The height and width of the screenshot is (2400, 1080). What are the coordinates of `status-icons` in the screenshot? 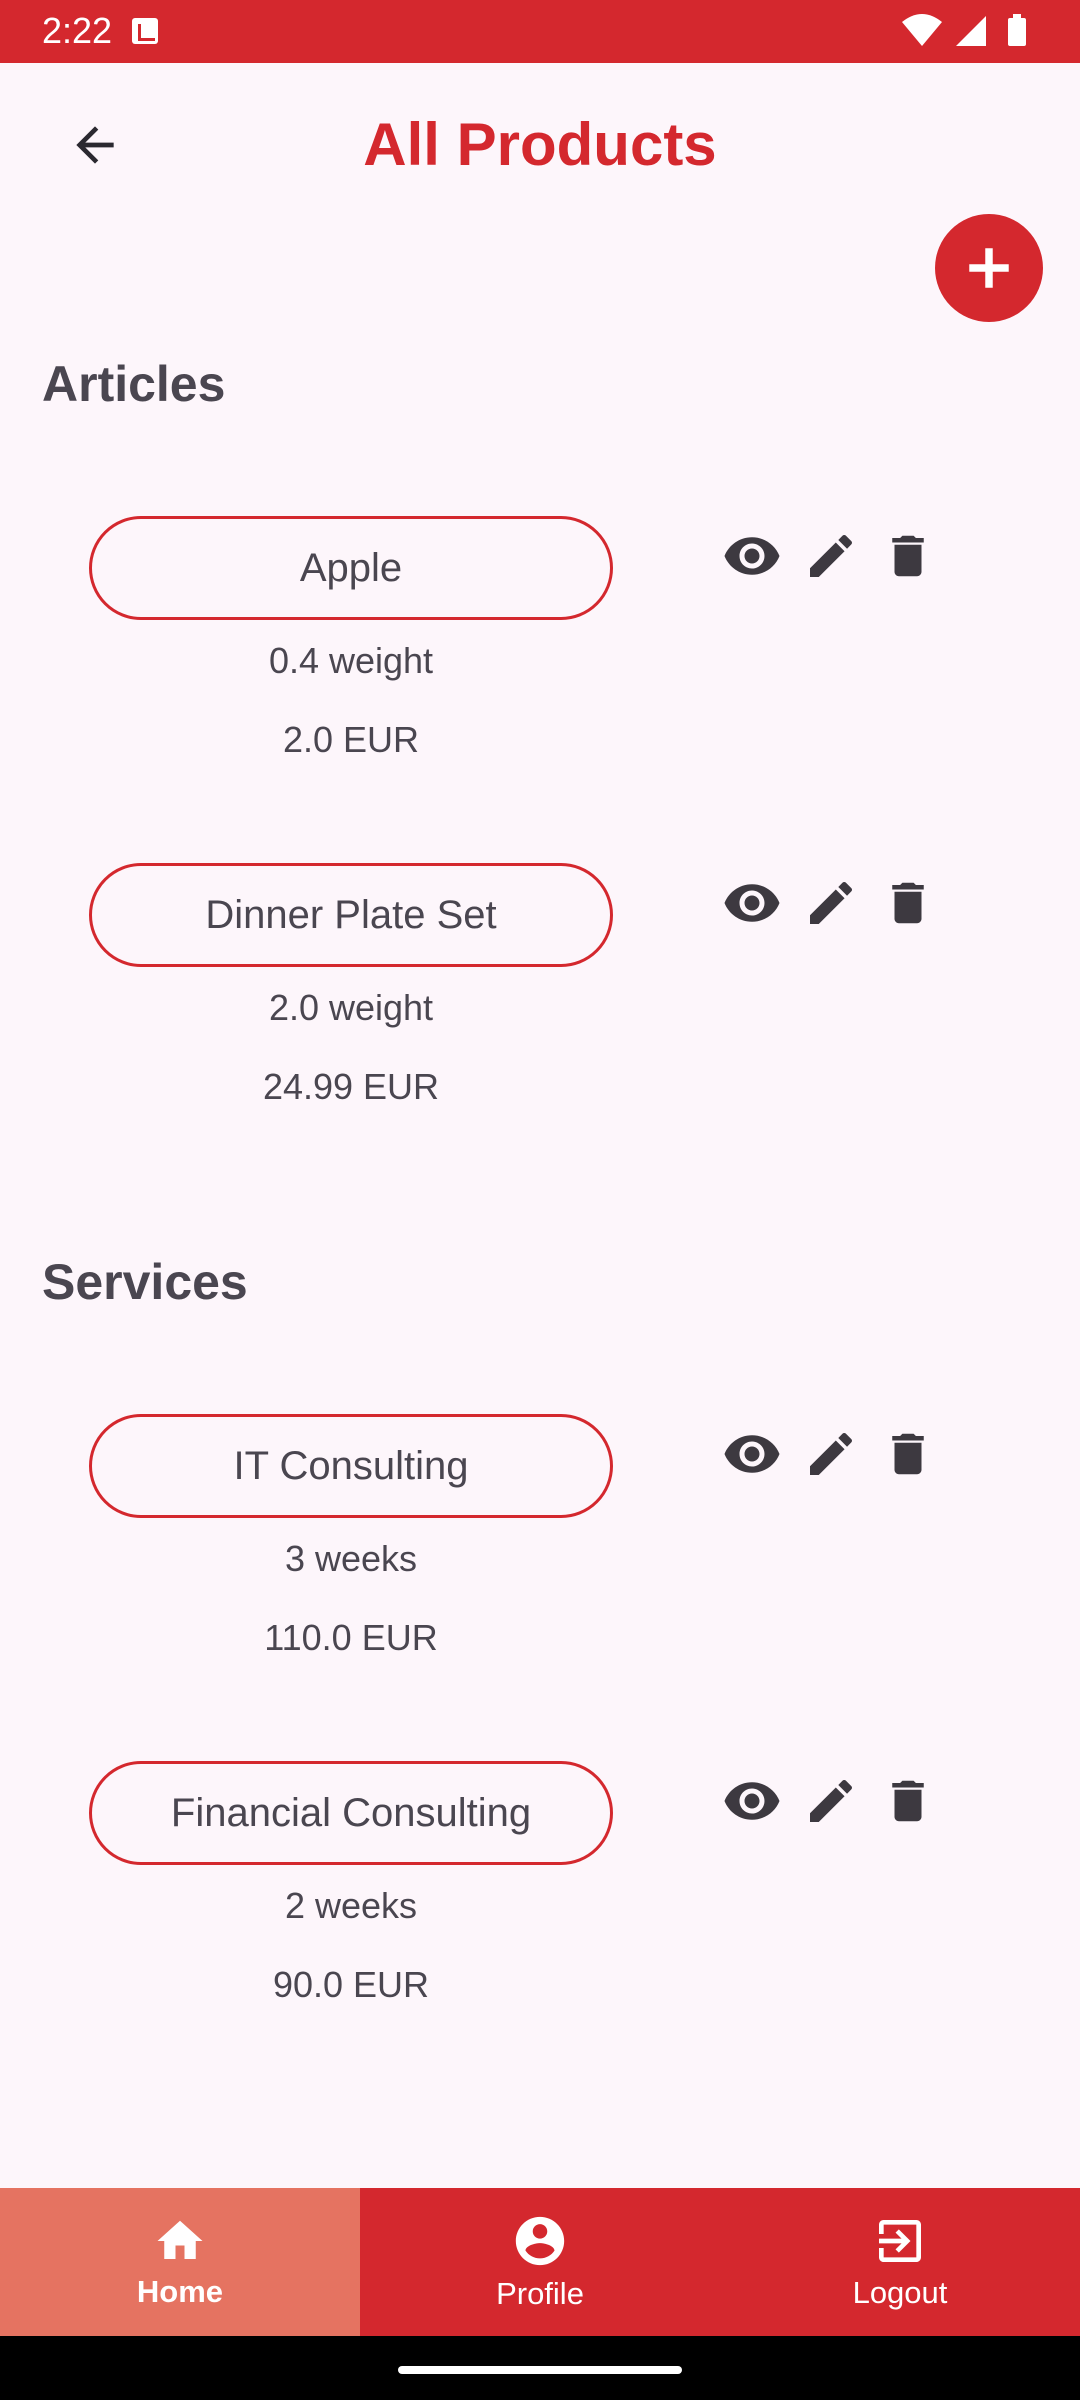 It's located at (975, 32).